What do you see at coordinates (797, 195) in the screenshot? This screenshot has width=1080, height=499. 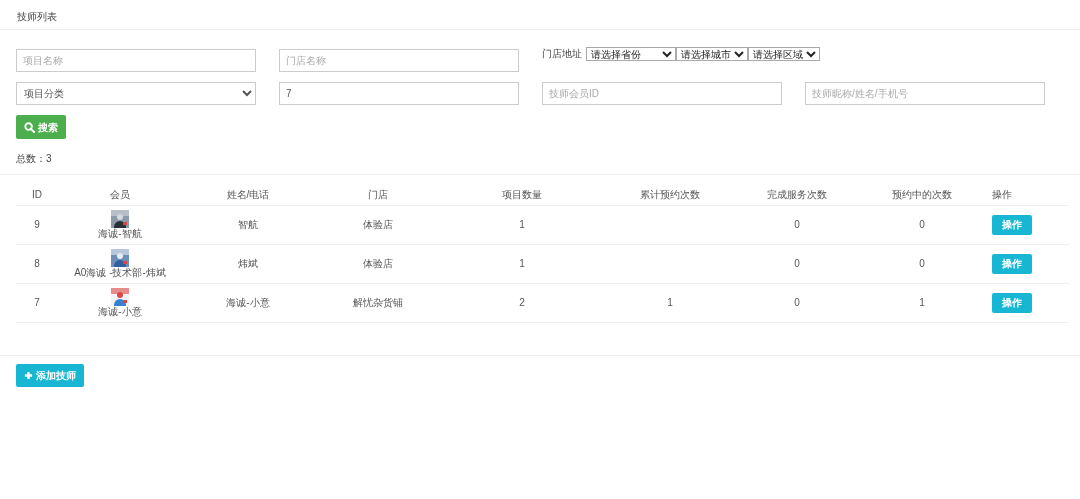 I see `column-header: 完成服务次数` at bounding box center [797, 195].